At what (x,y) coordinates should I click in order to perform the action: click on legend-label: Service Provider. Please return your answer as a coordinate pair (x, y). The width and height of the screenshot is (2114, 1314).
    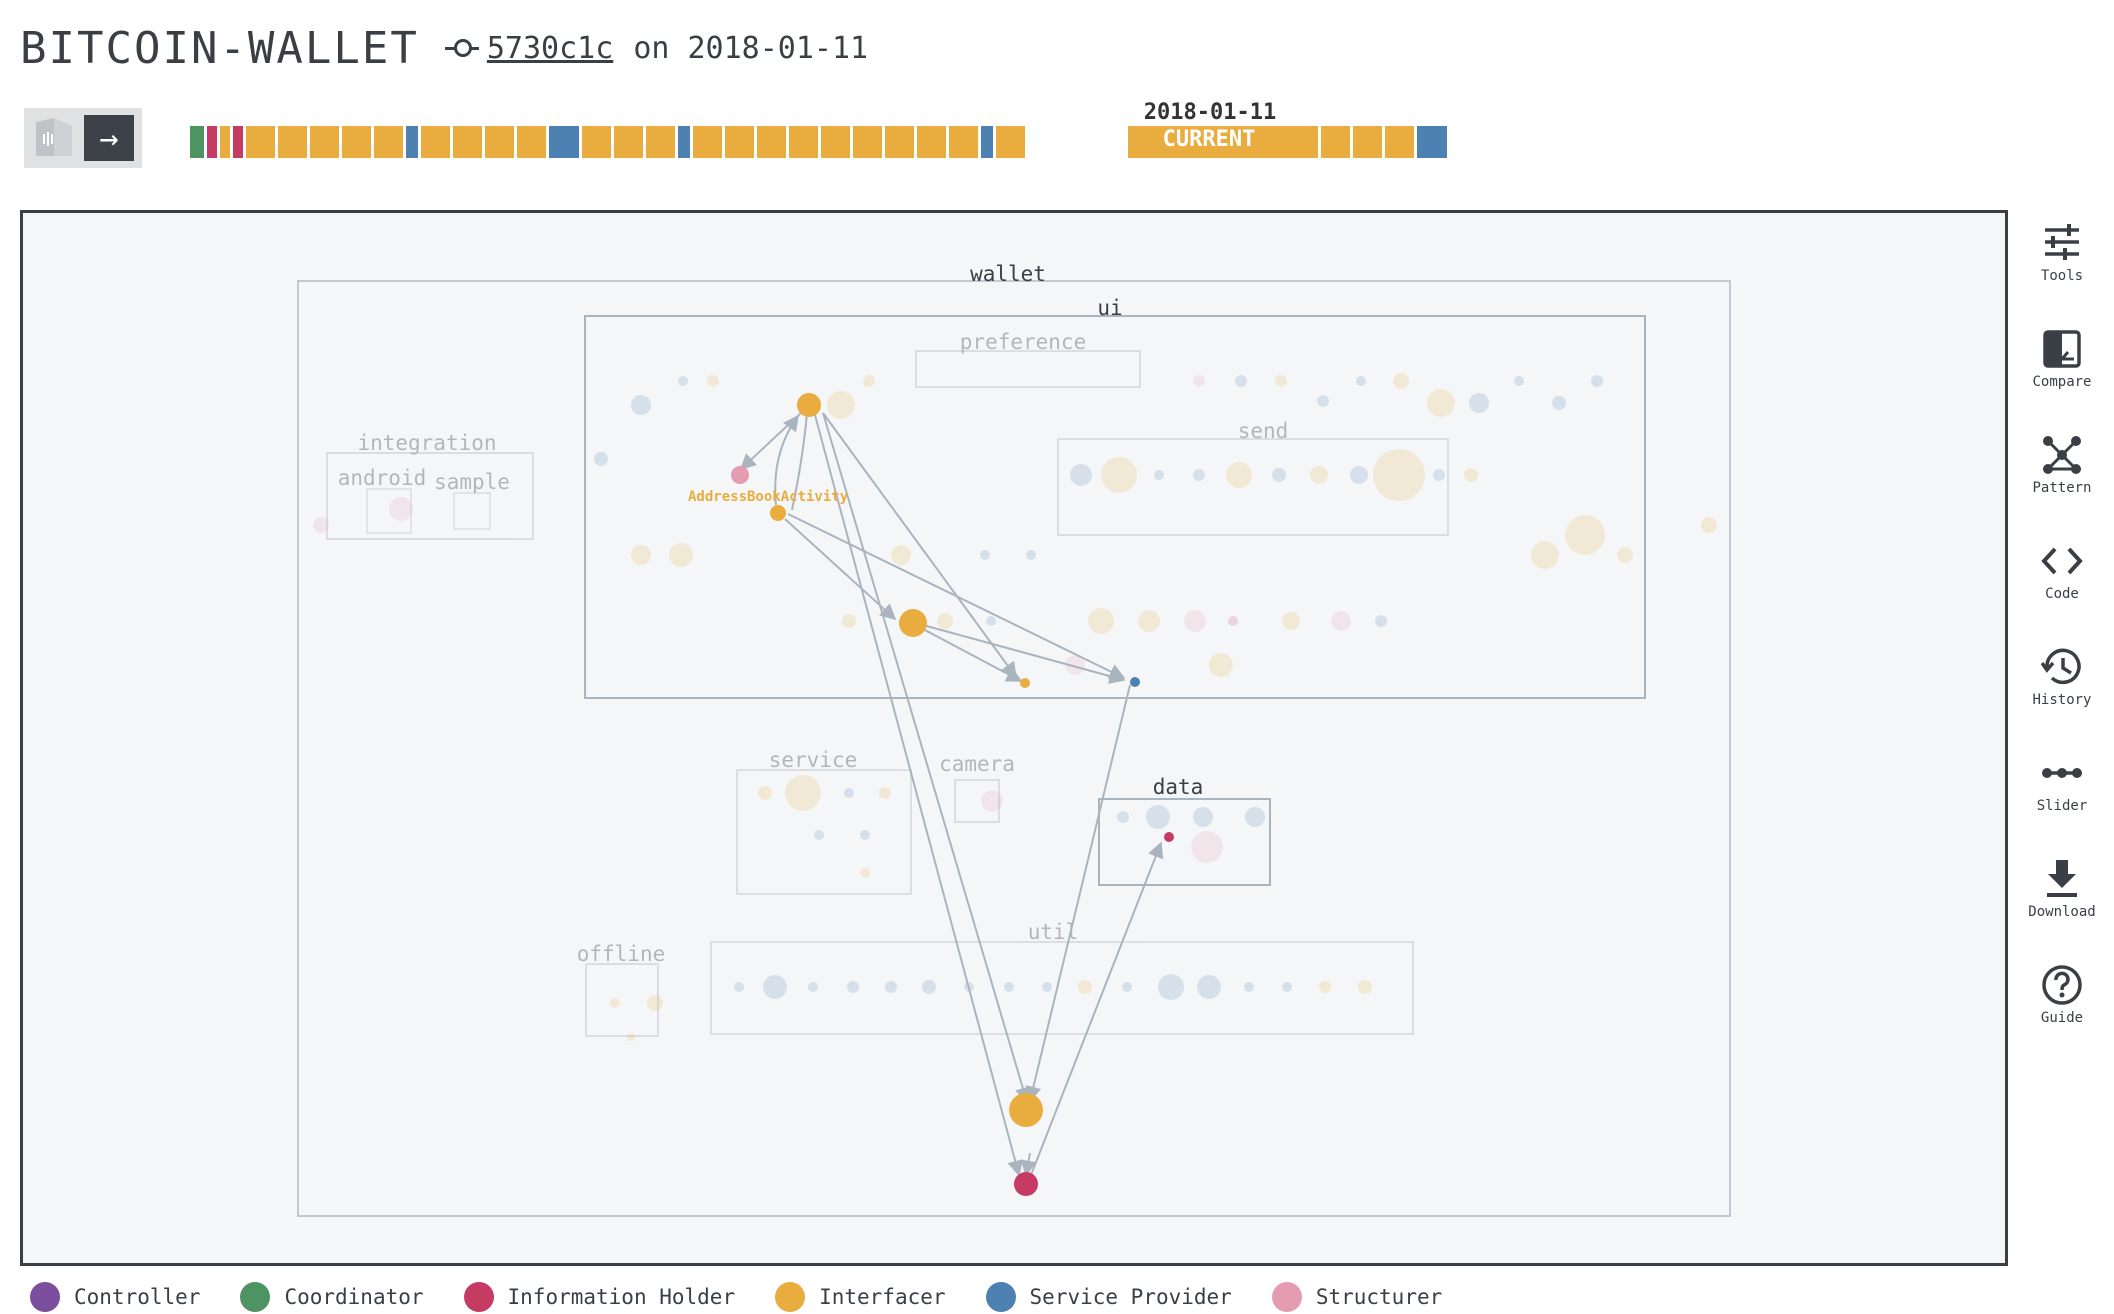
    Looking at the image, I should click on (1130, 1297).